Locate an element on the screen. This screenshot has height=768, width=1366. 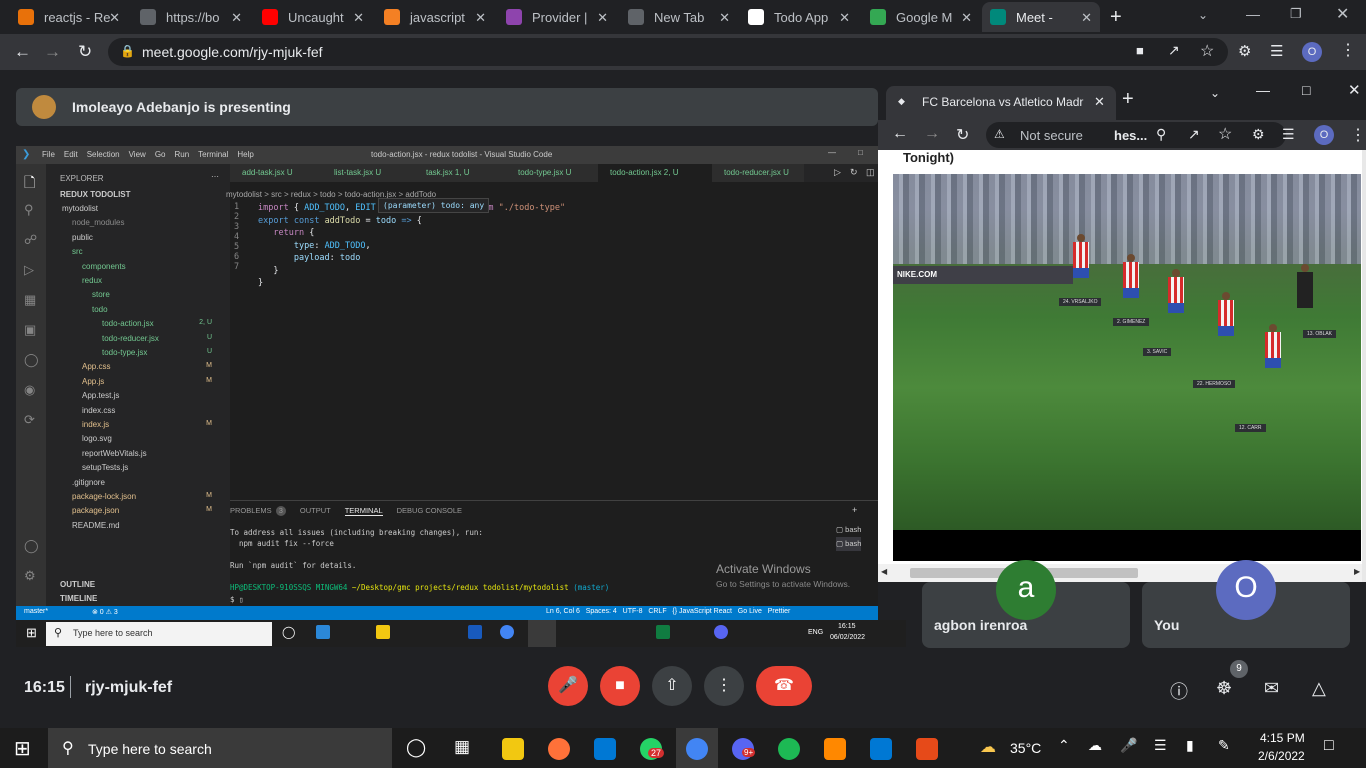
tree-item: redux is located at coordinates (152, 280).